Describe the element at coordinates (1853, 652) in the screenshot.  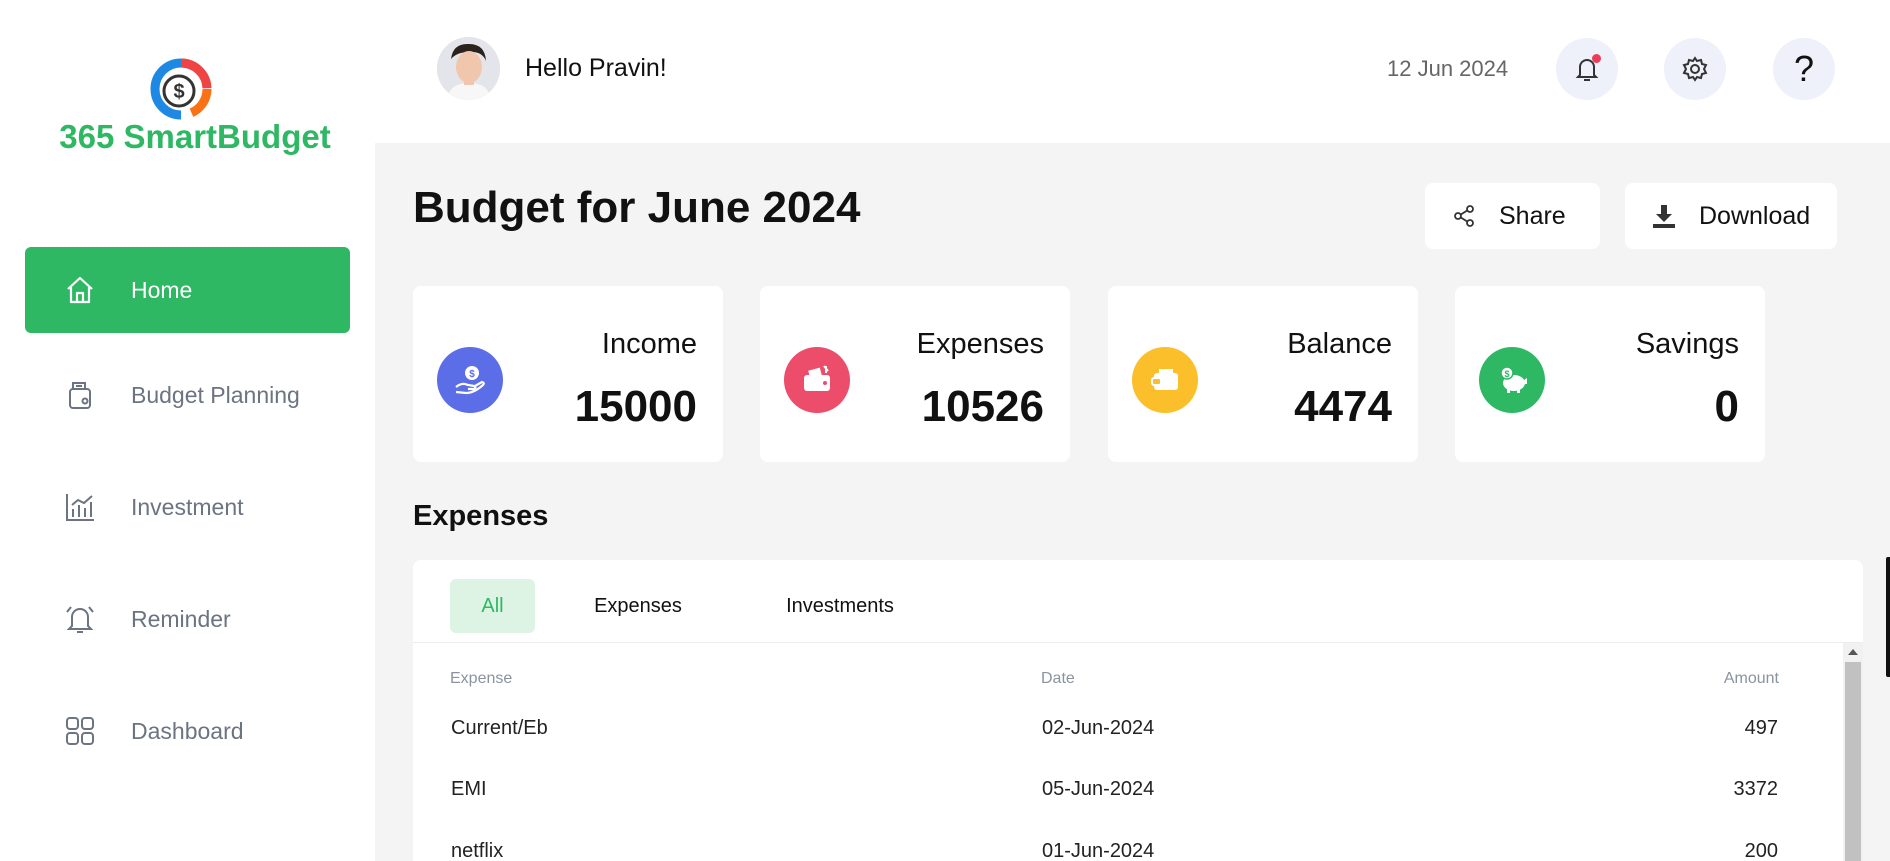
I see `scroll-up-arrow-icon` at that location.